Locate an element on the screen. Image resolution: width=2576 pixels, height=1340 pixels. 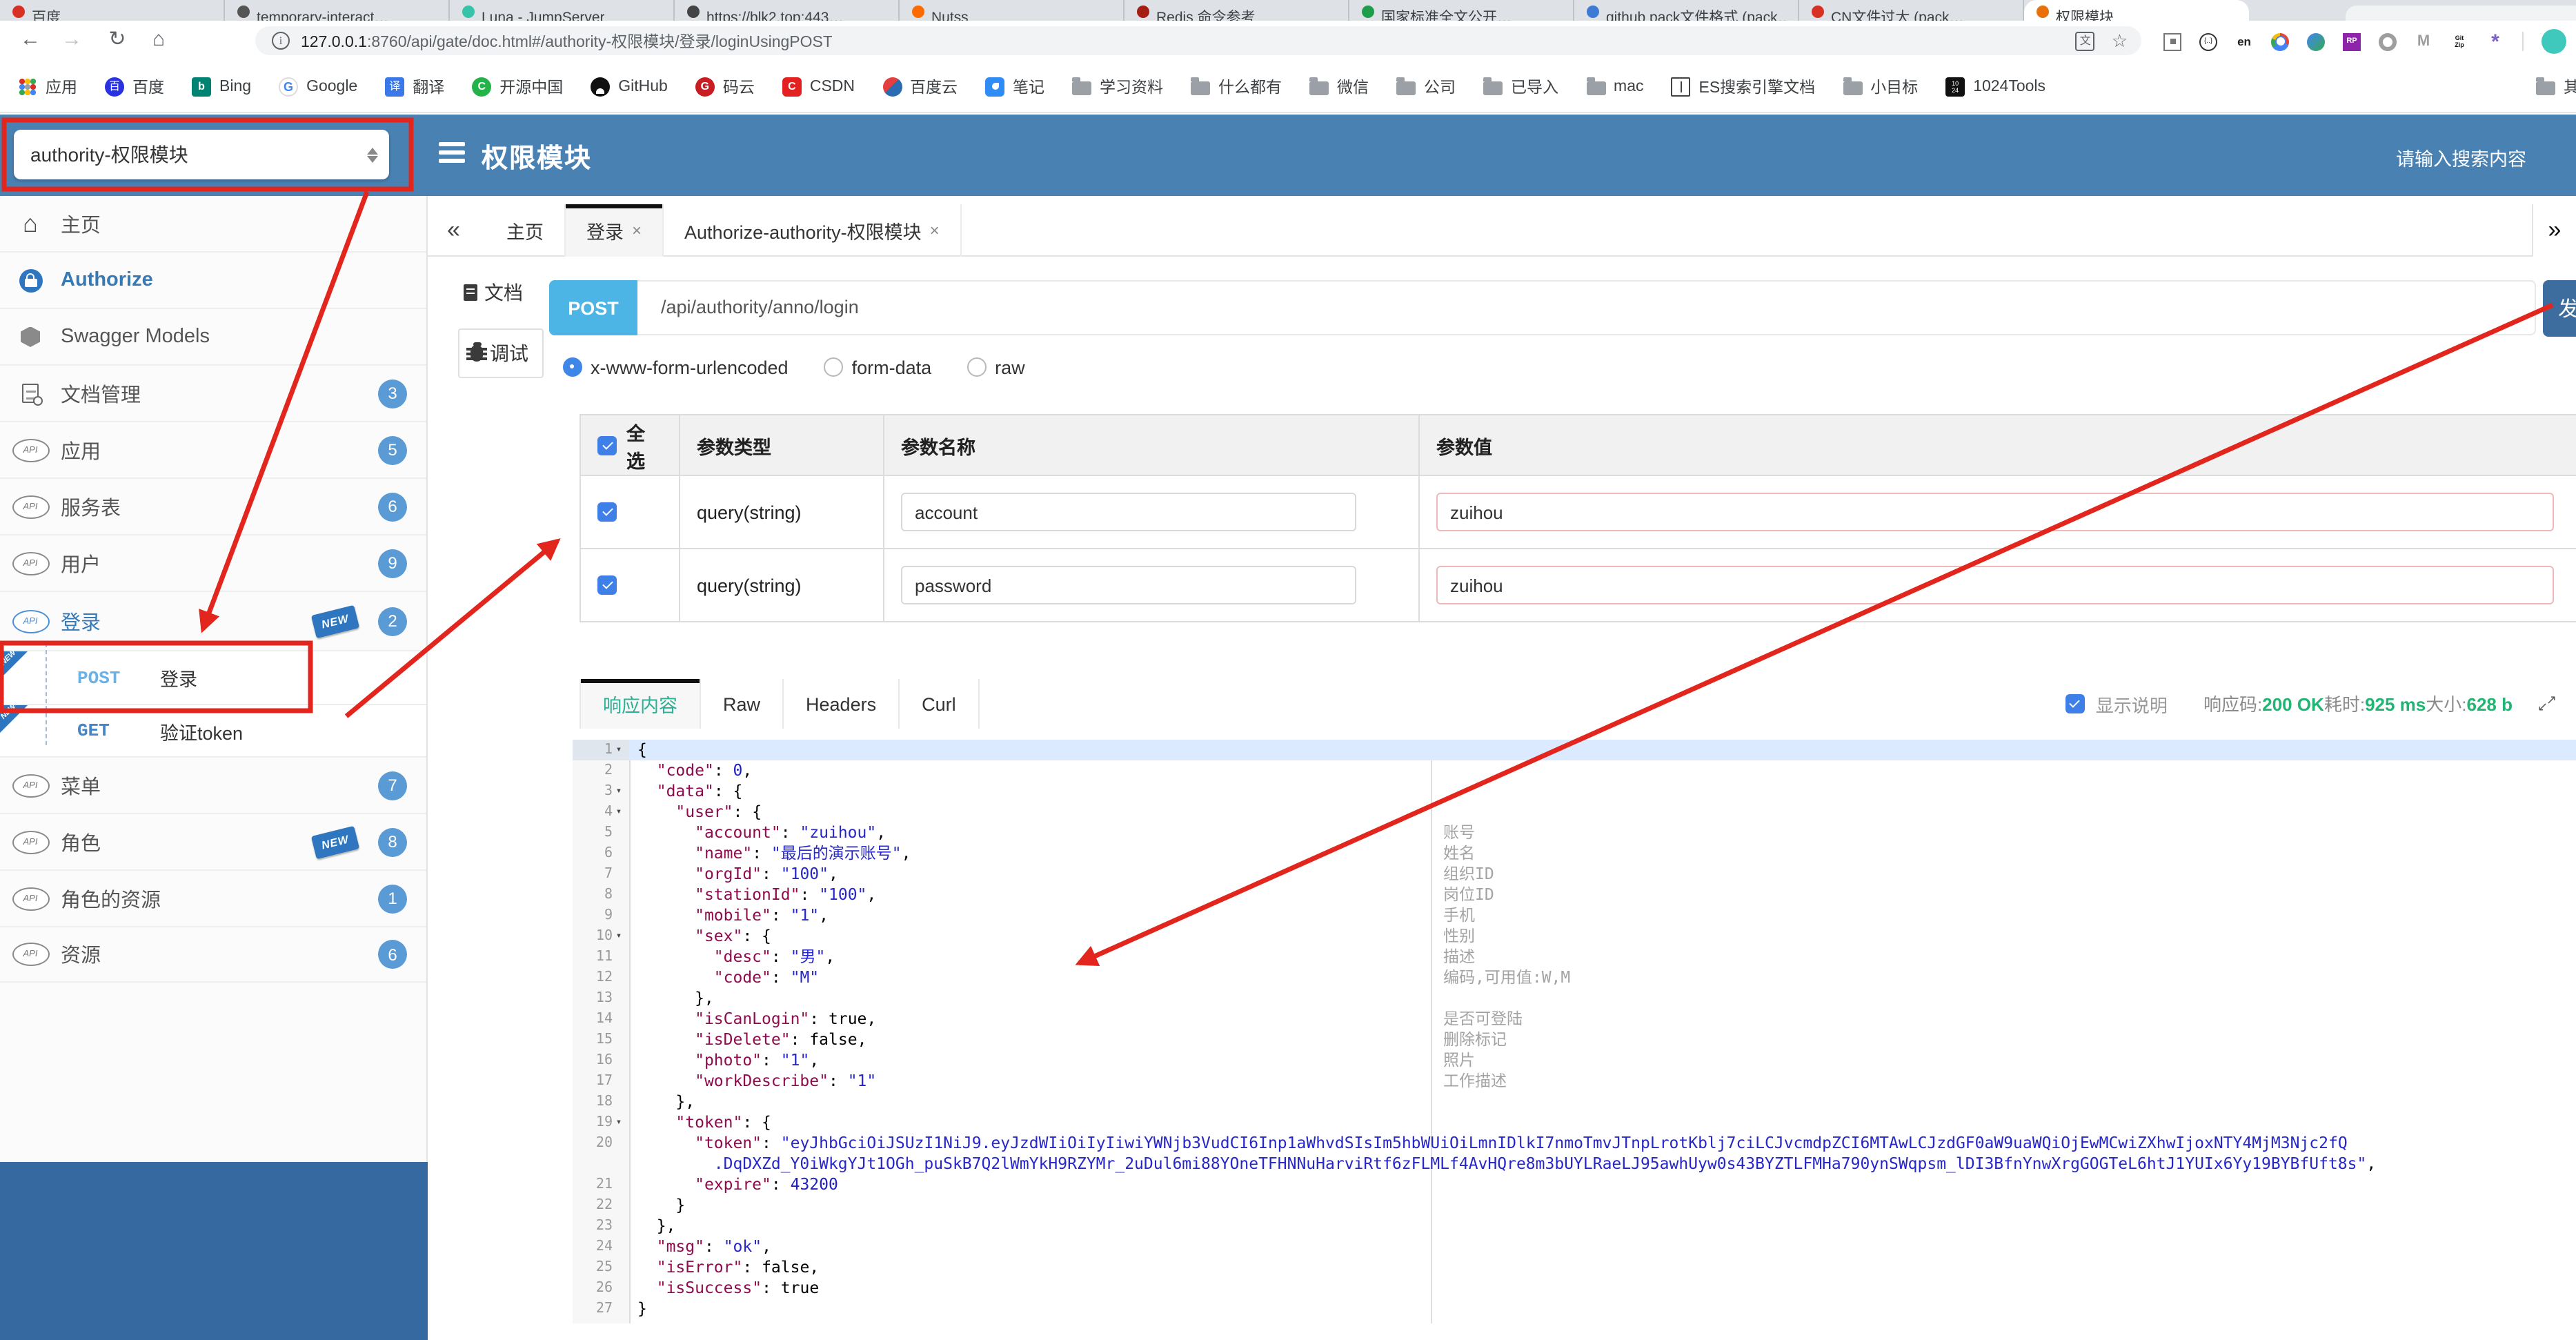
info-icon: i is located at coordinates (281, 41).